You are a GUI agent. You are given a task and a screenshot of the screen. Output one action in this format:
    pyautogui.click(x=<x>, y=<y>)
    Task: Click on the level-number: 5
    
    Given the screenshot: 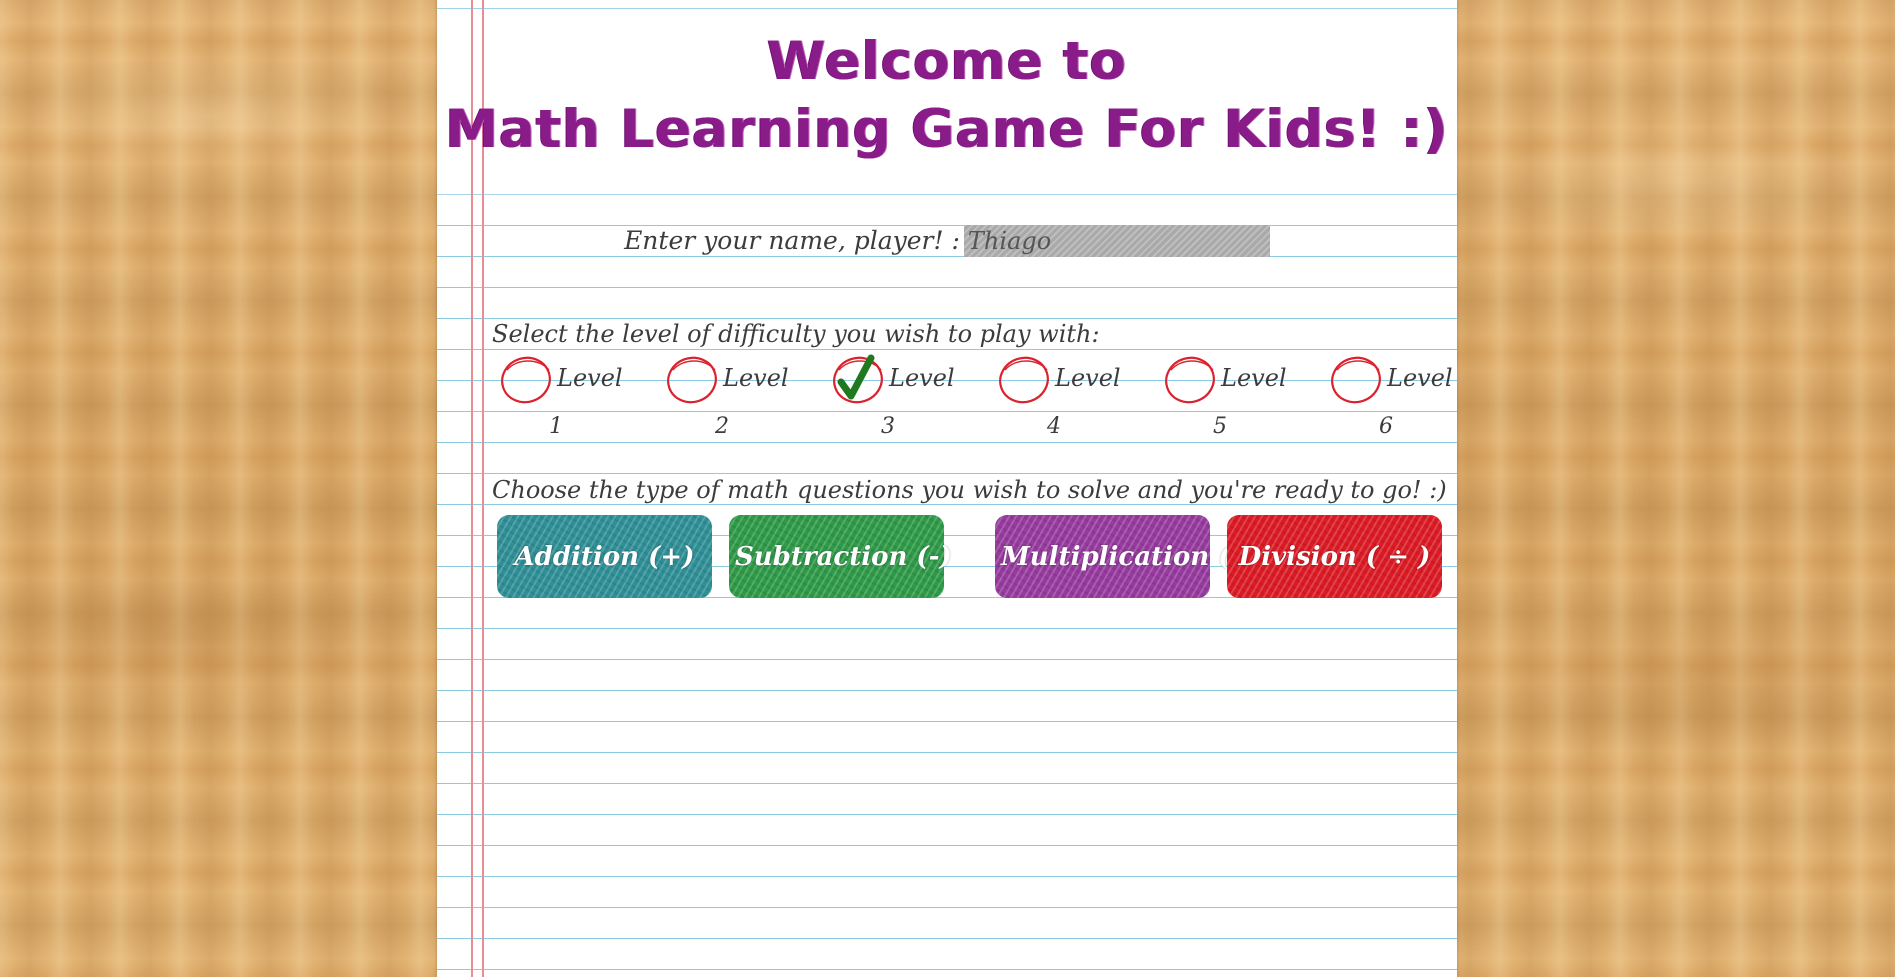 What is the action you would take?
    pyautogui.click(x=1220, y=426)
    